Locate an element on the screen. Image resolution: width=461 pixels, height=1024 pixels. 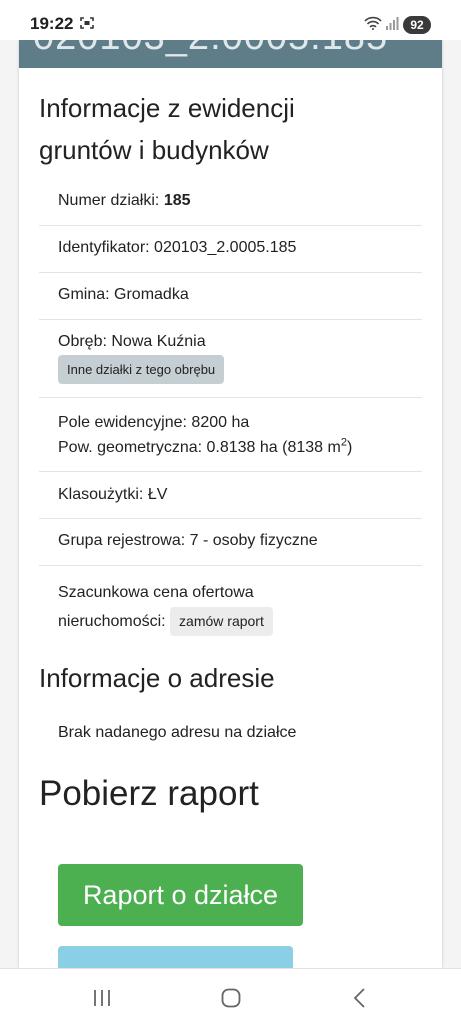
gmina-text: Gmina: Gromadka is located at coordinates (123, 294).